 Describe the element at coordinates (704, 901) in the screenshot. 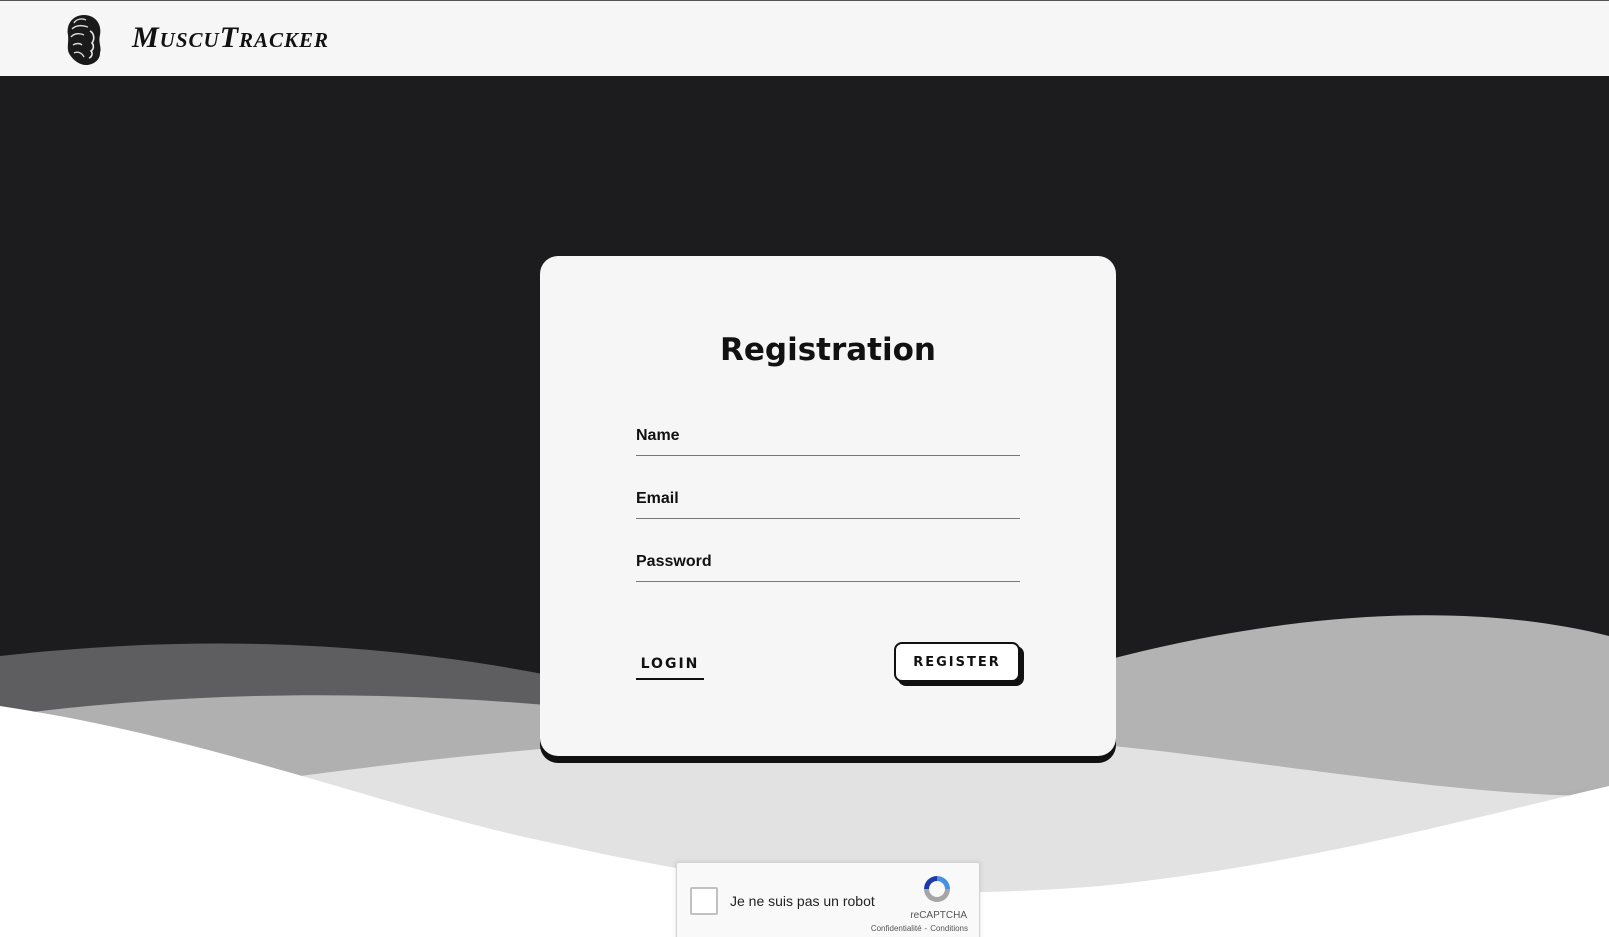

I see `recaptcha-checkbox` at that location.